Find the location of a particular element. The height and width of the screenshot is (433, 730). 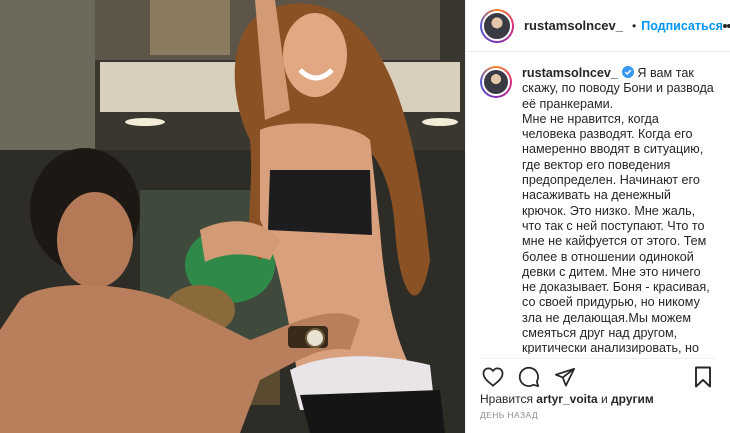

caption-avatar is located at coordinates (496, 82).